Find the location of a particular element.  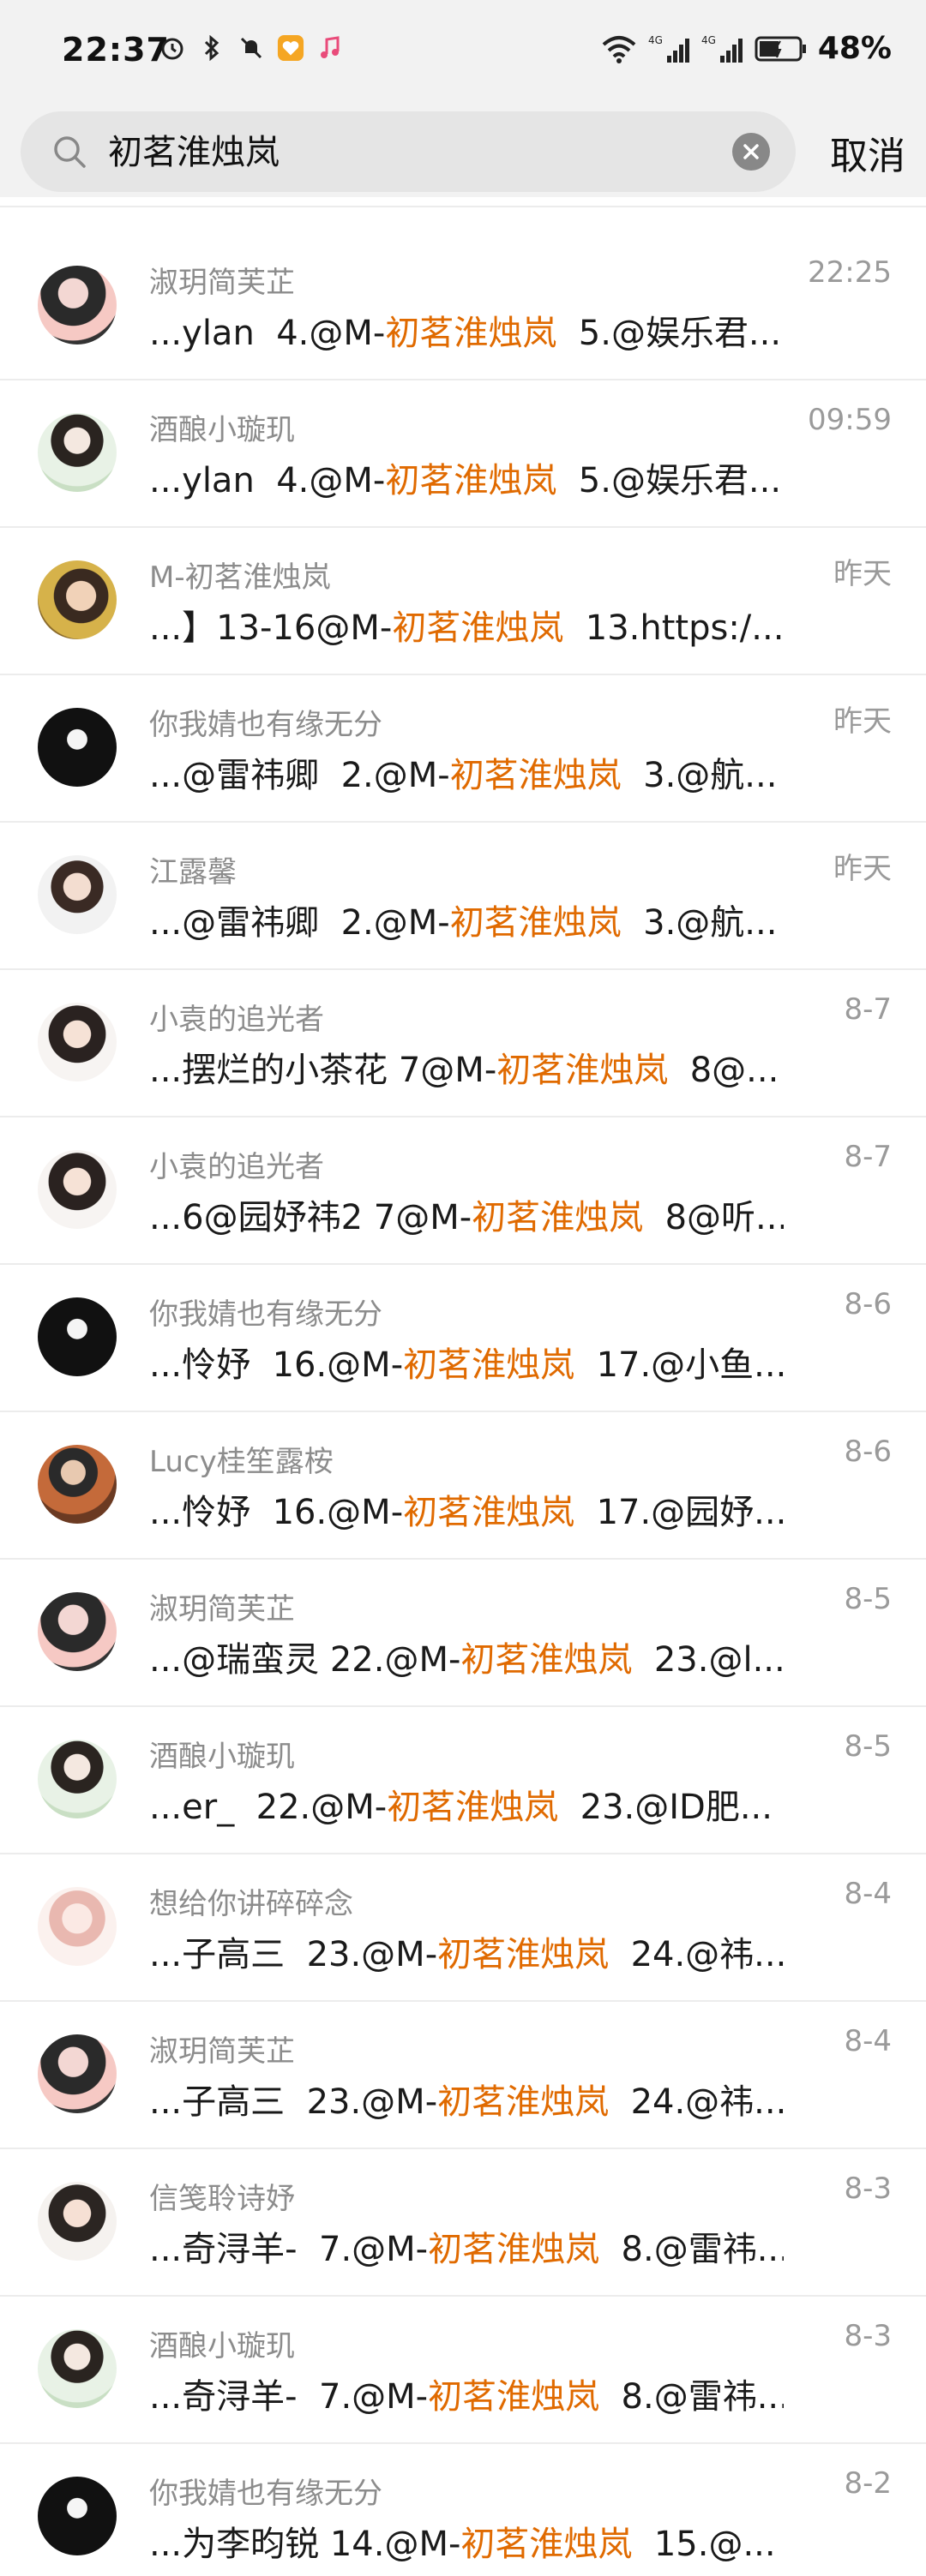

result-row: 小袁的追光者 ...摆烂的小茶花 7@M-初茗淮烛岚 8@... 8-7 is located at coordinates (463, 1043).